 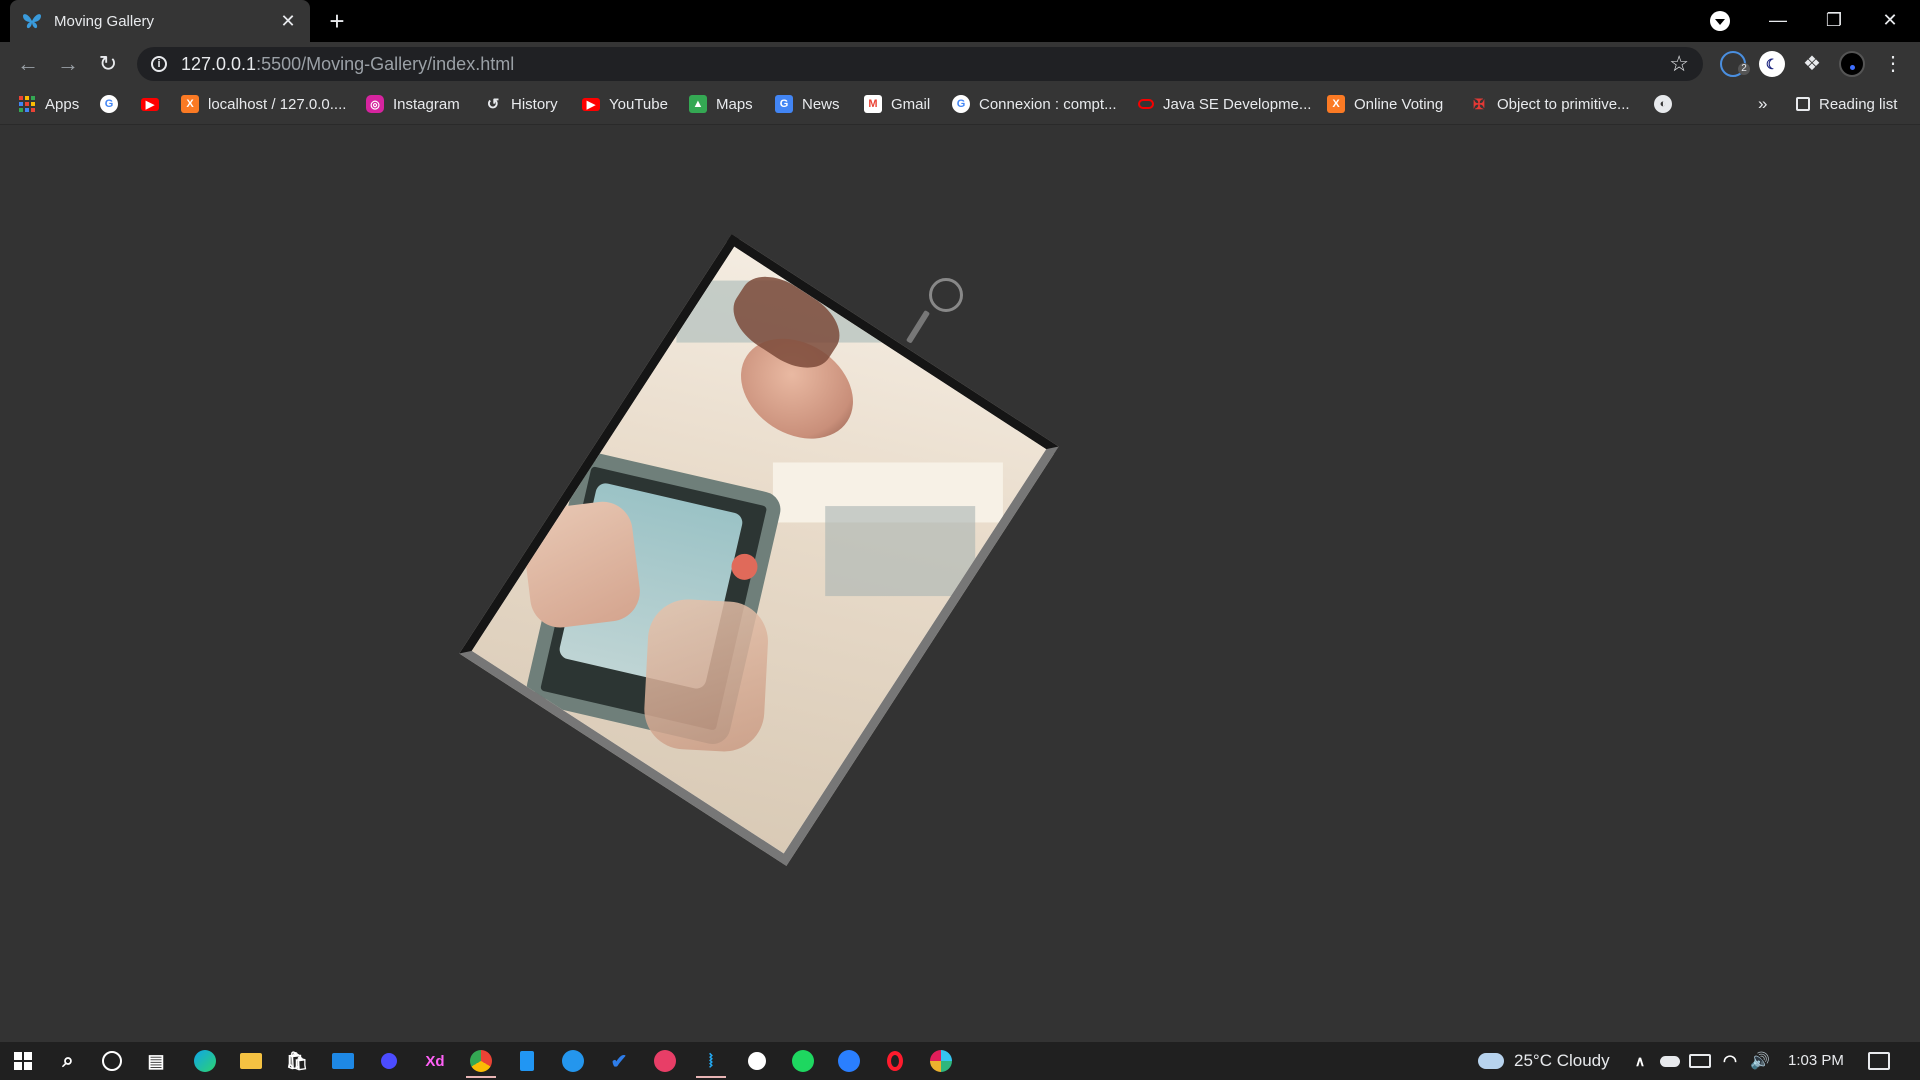 What do you see at coordinates (389, 1061) in the screenshot?
I see `cortana-app-icon` at bounding box center [389, 1061].